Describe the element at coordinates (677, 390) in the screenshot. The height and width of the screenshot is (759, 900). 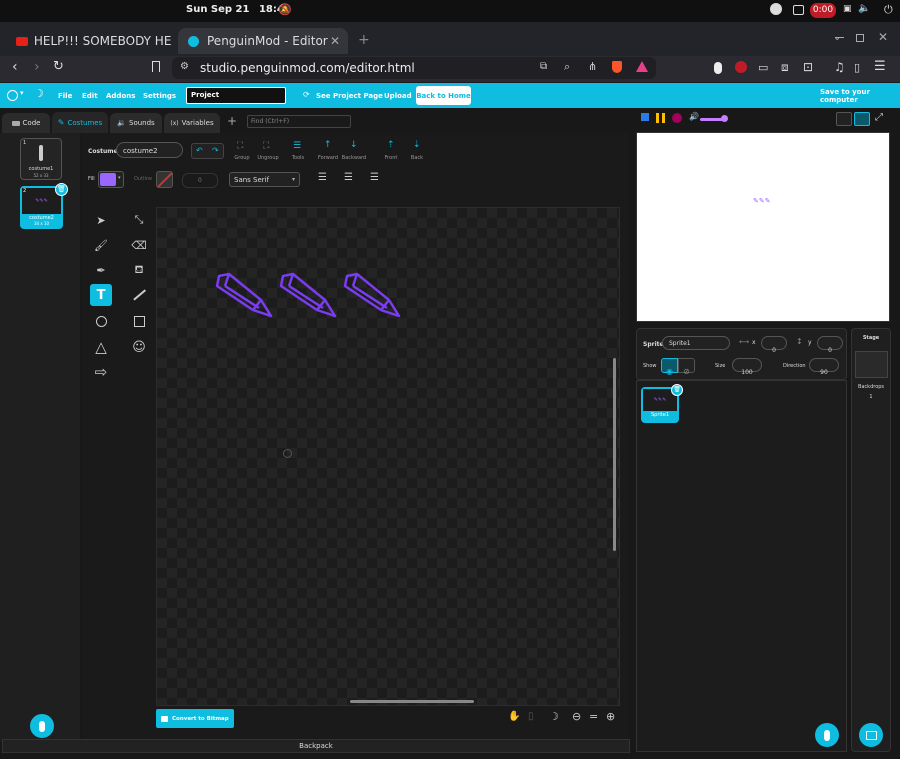
I see `delete-sprite-icon: 🗑` at that location.